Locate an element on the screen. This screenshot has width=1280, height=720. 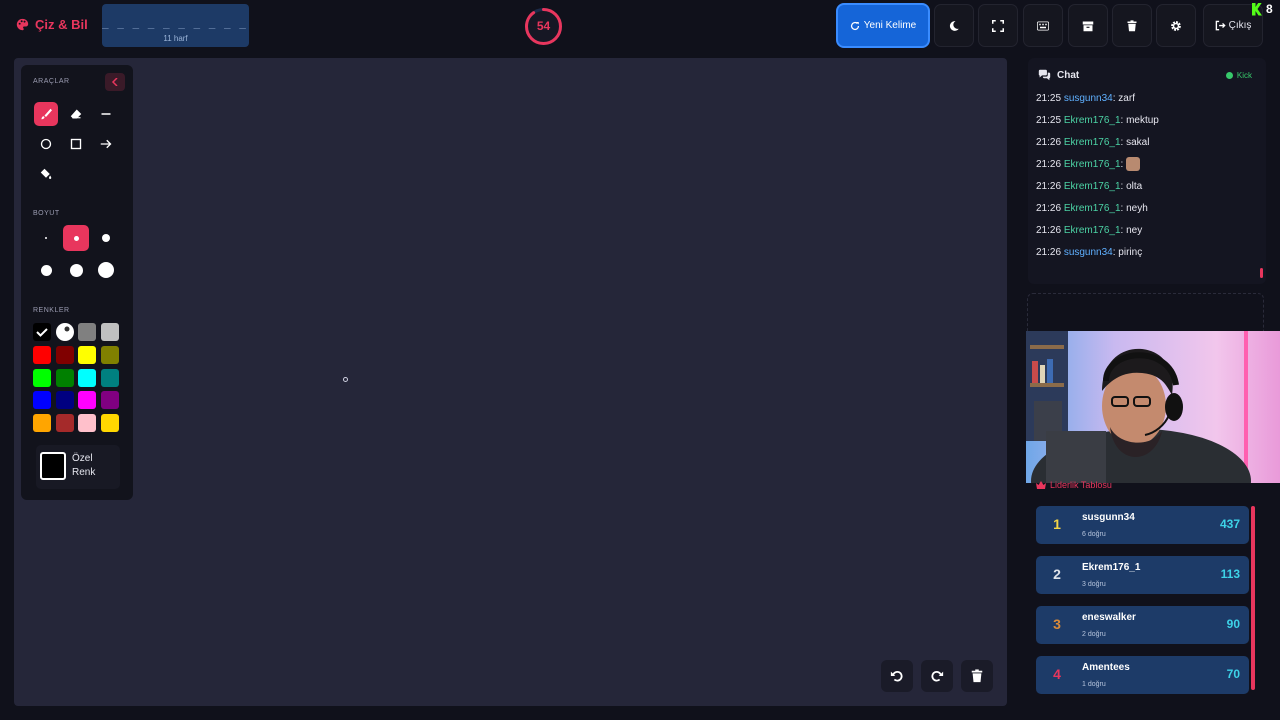
correct-count: 3 doğru is located at coordinates (1094, 584).